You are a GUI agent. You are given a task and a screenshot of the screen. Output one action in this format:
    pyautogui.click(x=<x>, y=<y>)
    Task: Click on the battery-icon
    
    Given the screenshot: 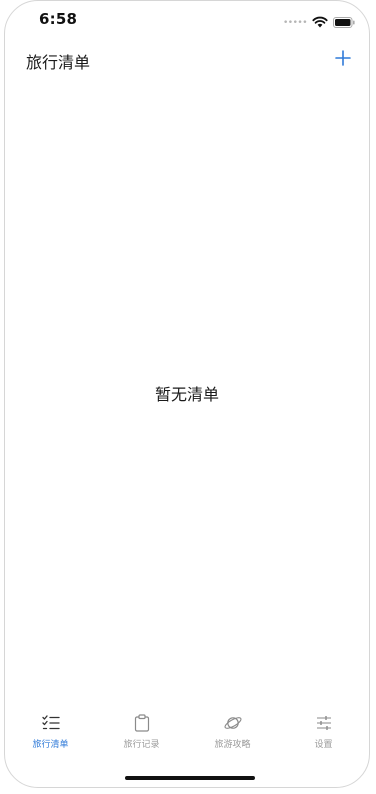 What is the action you would take?
    pyautogui.click(x=344, y=22)
    